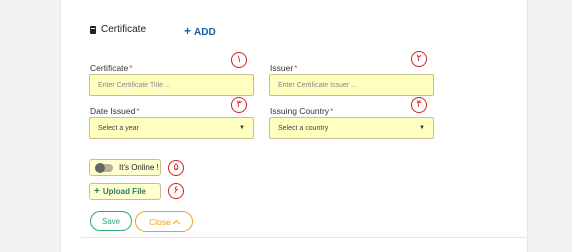 The height and width of the screenshot is (252, 572). What do you see at coordinates (205, 32) in the screenshot?
I see `add-label: ADD` at bounding box center [205, 32].